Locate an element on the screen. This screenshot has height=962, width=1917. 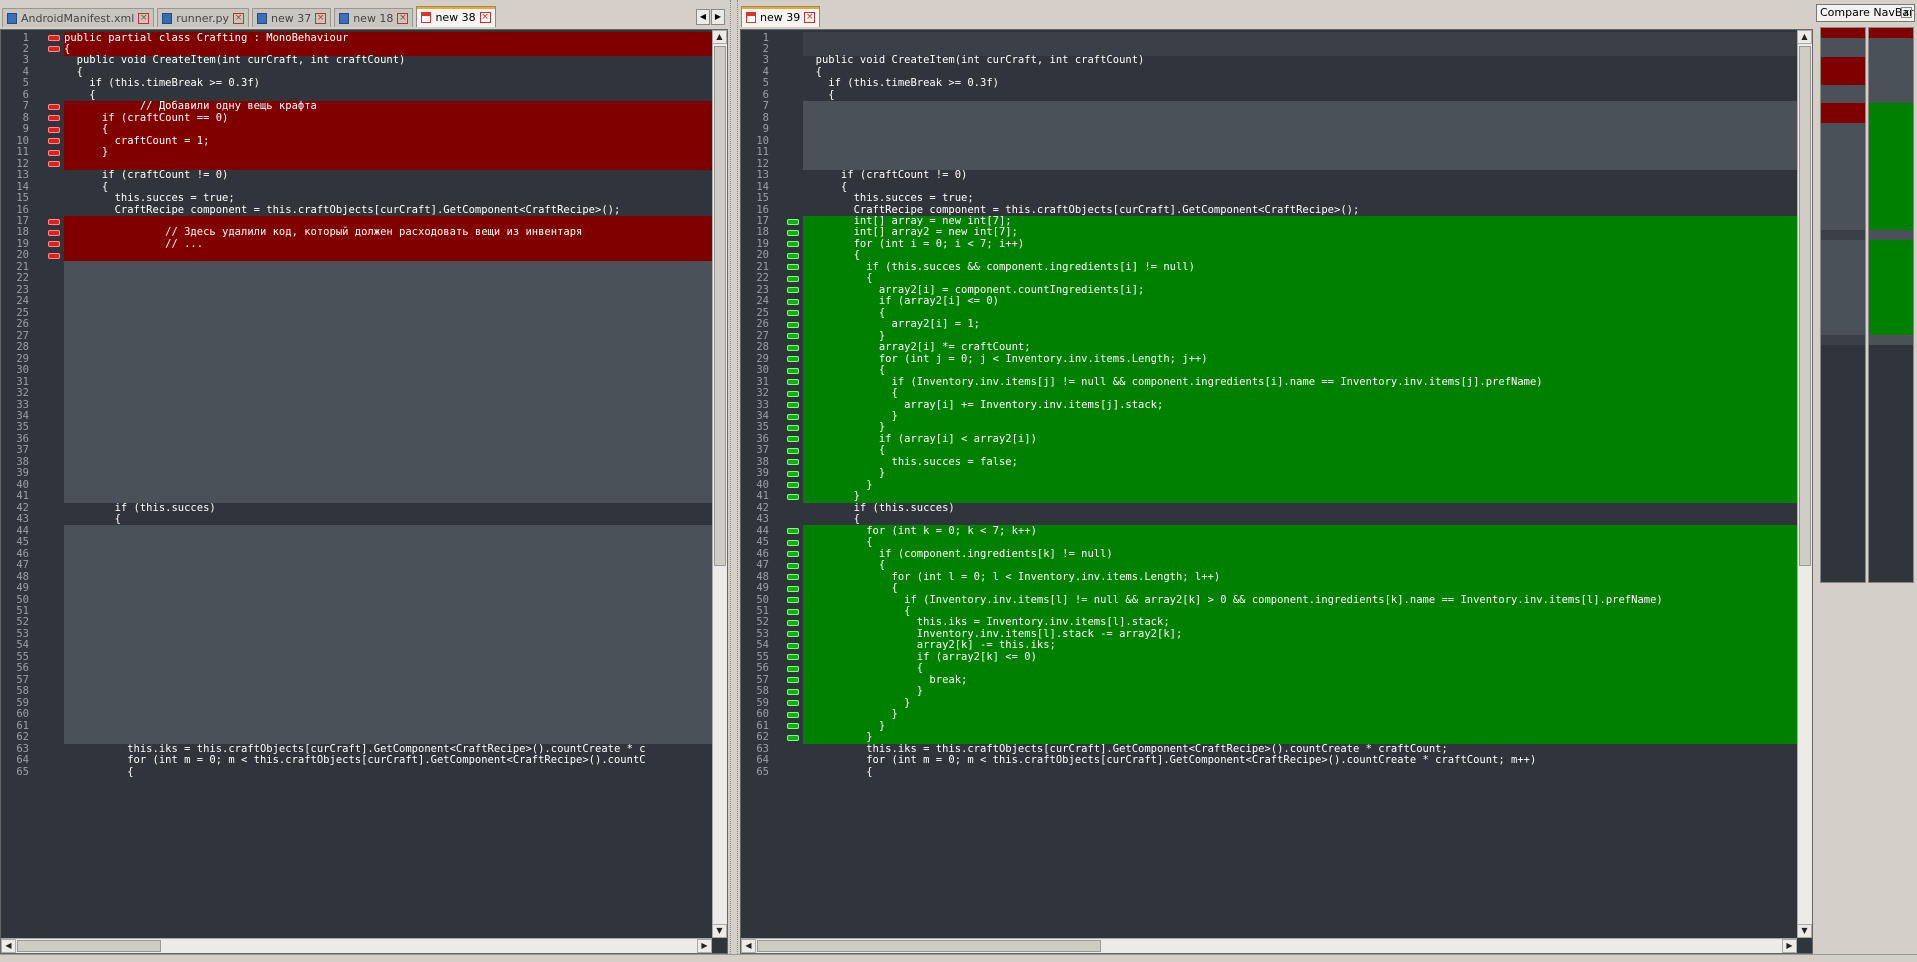
tab-label: new 39 is located at coordinates (780, 17).